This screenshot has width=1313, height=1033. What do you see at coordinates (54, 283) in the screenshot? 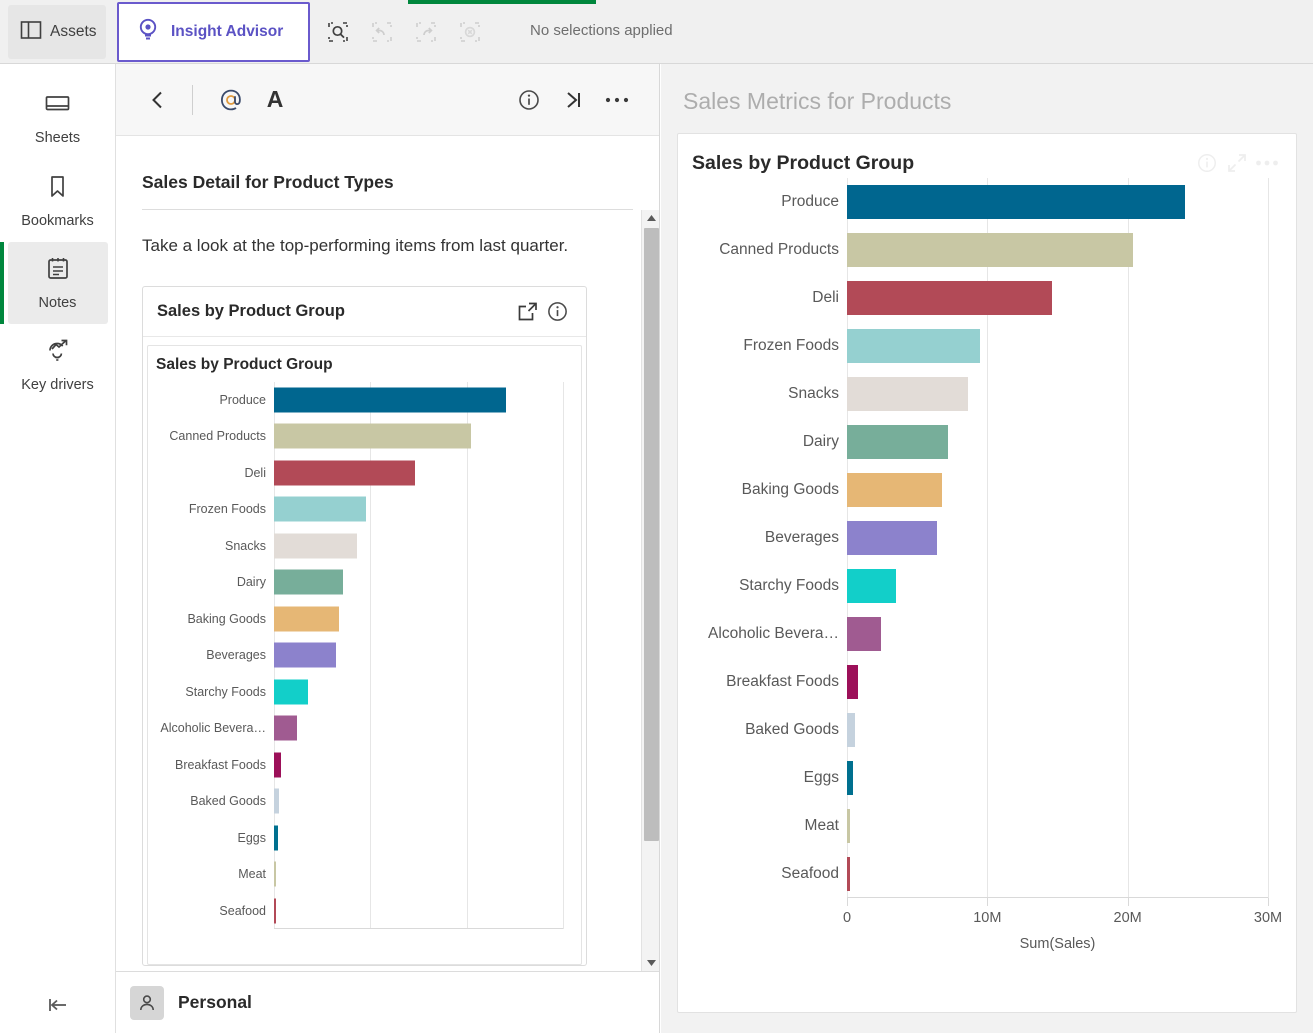
I see `sidebar-item-notes: Notes` at bounding box center [54, 283].